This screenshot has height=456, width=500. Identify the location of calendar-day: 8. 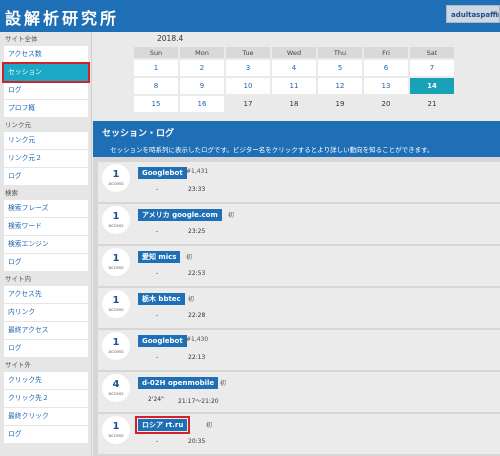
(156, 86).